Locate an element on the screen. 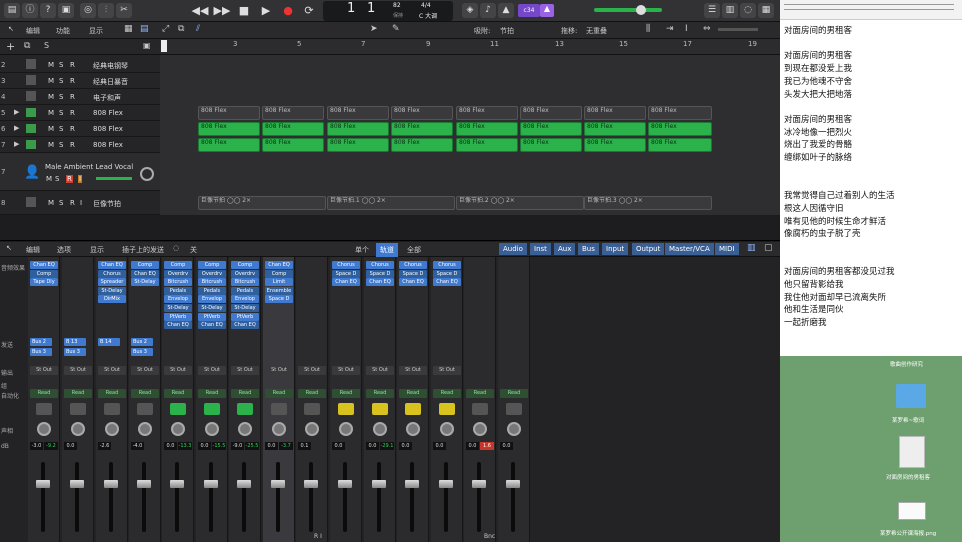 The height and width of the screenshot is (542, 962). filter-master-vca: Master/VCA is located at coordinates (689, 249).